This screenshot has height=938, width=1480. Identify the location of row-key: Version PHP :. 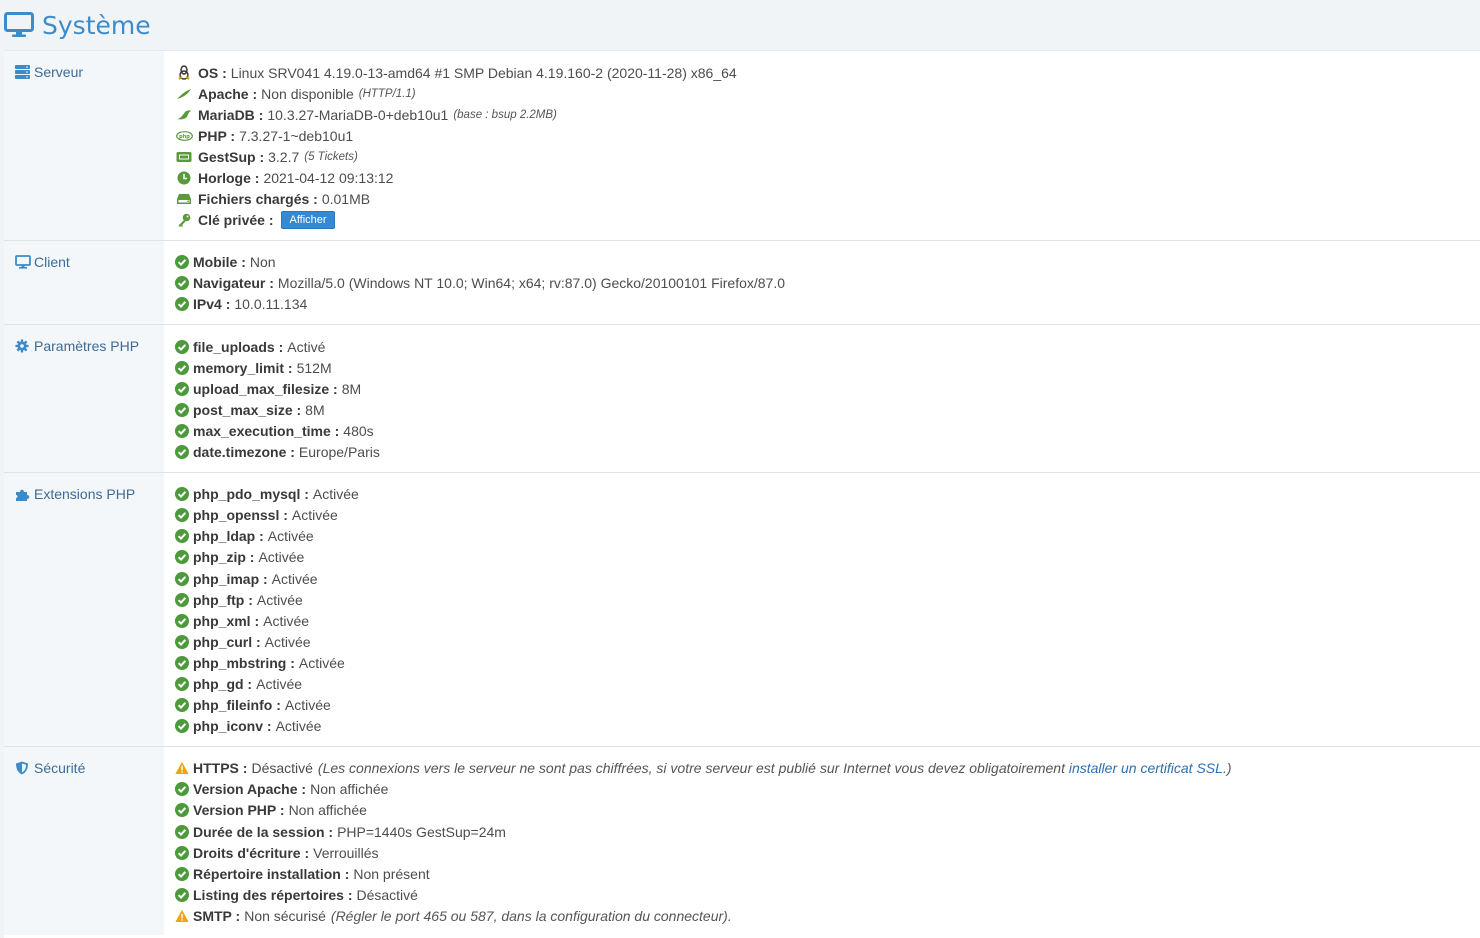
(239, 810).